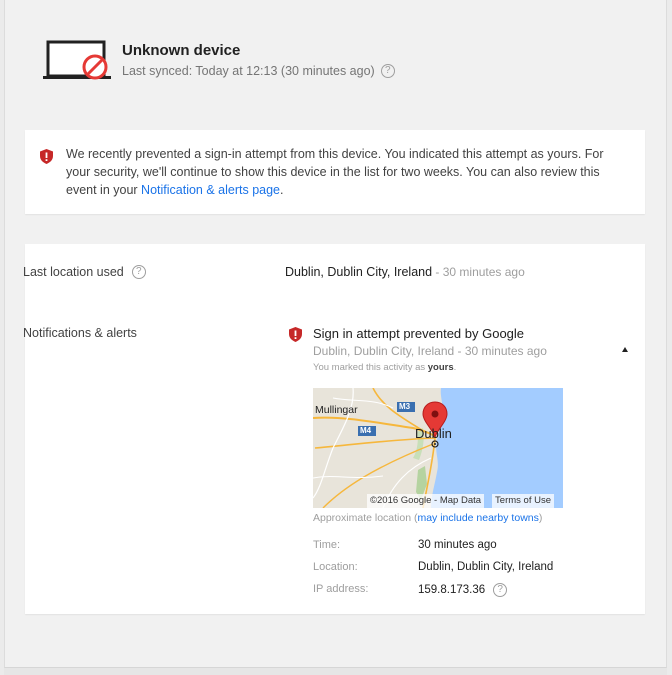 This screenshot has width=672, height=675. Describe the element at coordinates (366, 430) in the screenshot. I see `map-label-m4: M4` at that location.